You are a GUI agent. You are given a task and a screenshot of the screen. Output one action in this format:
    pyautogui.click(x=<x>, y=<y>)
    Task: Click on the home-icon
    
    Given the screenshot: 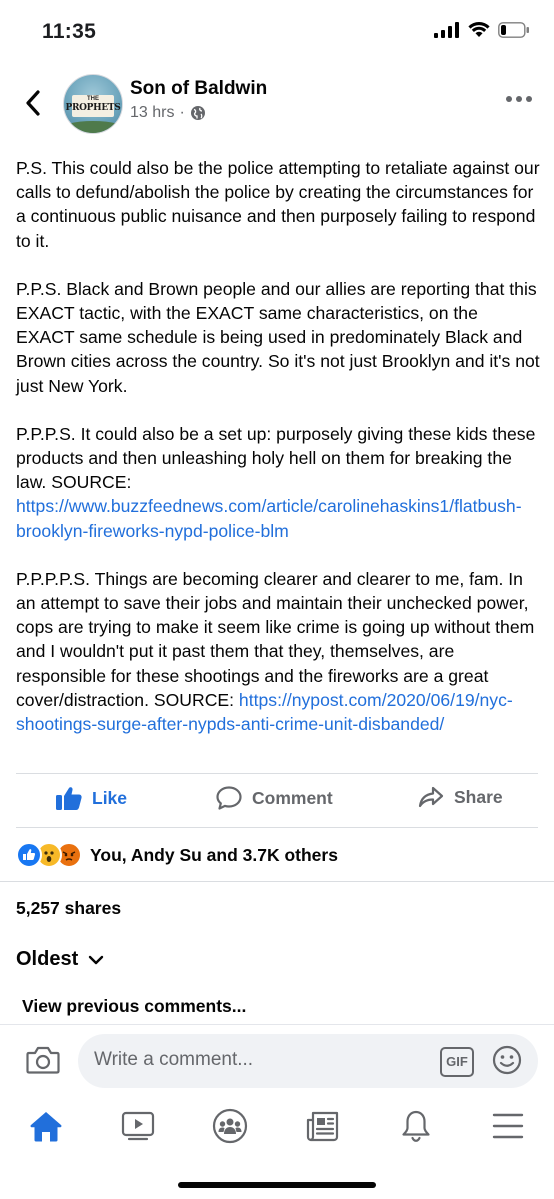 What is the action you would take?
    pyautogui.click(x=46, y=1127)
    